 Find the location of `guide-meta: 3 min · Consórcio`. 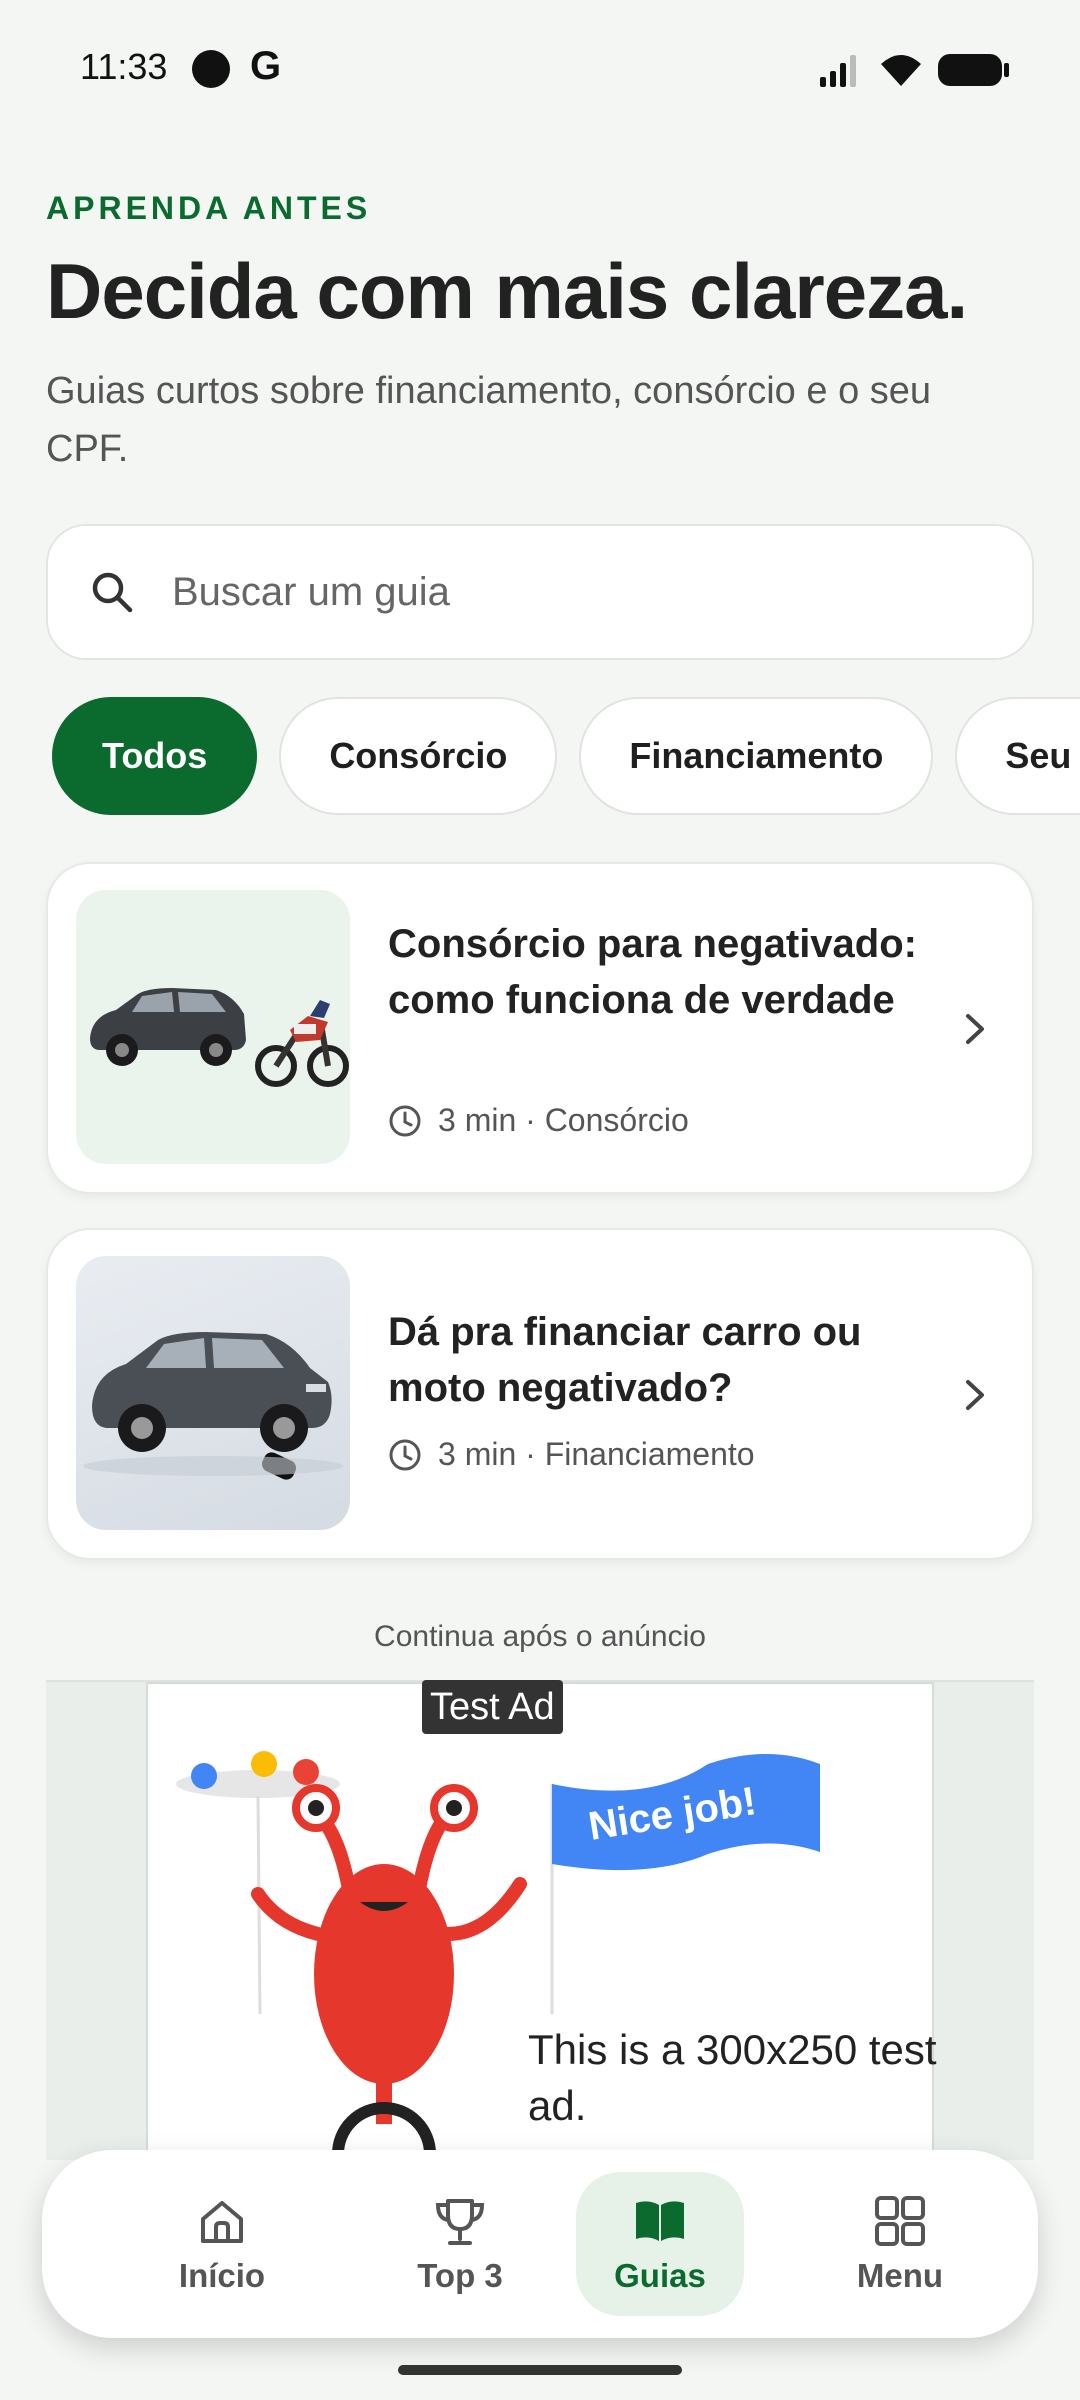

guide-meta: 3 min · Consórcio is located at coordinates (538, 1120).